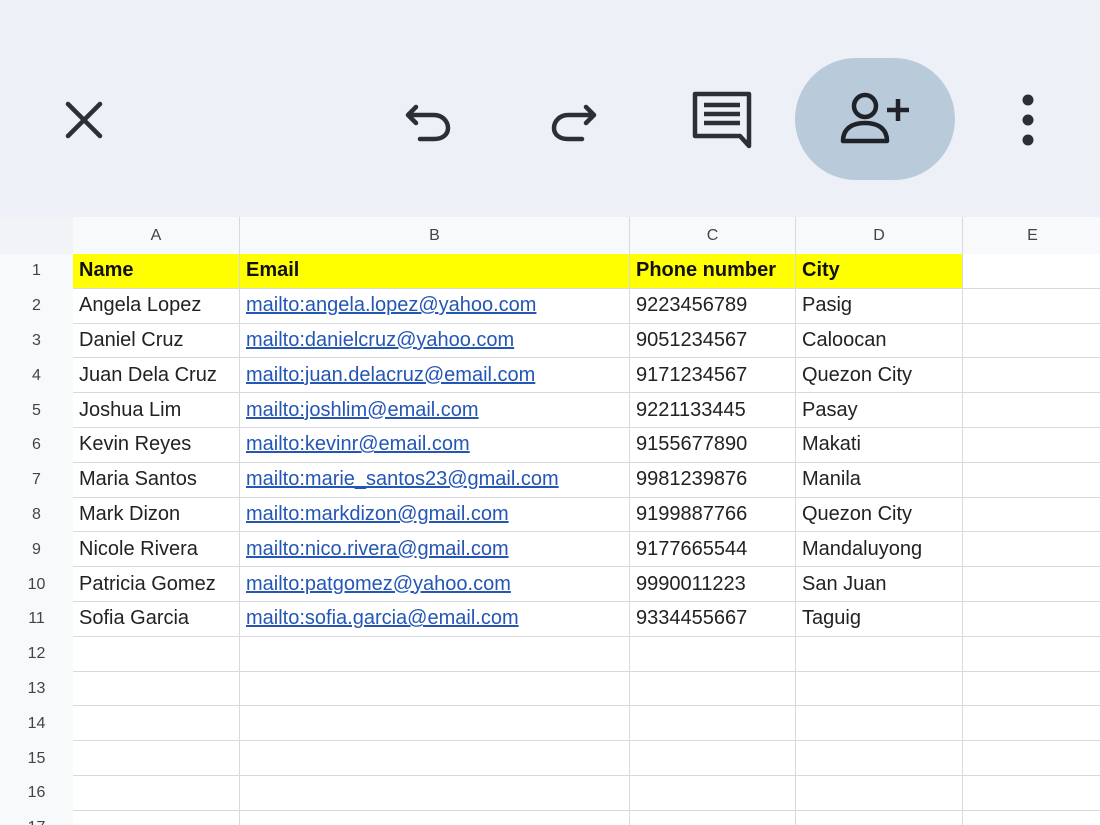 The height and width of the screenshot is (825, 1100). Describe the element at coordinates (713, 480) in the screenshot. I see `cell-phone: 9981239876` at that location.